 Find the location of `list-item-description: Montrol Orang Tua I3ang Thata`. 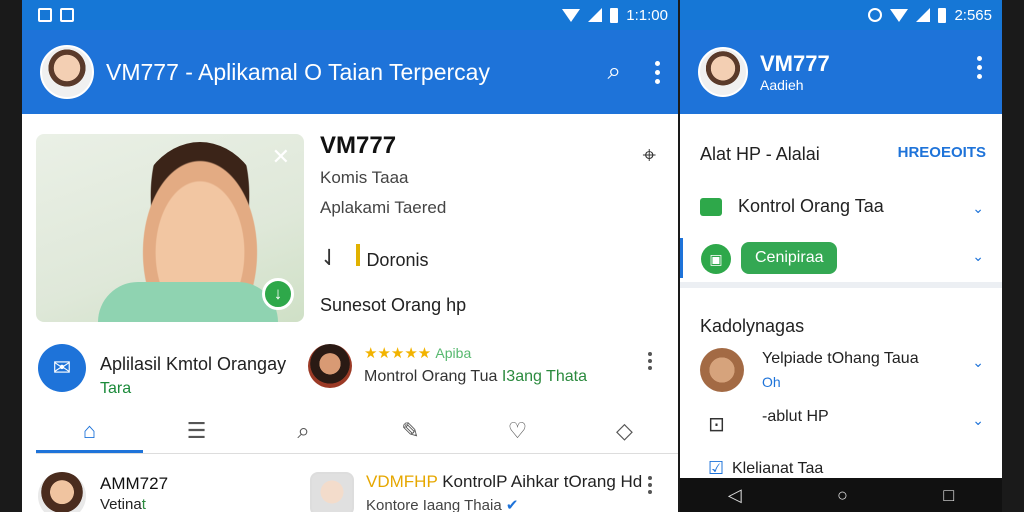

list-item-description: Montrol Orang Tua I3ang Thata is located at coordinates (475, 376).